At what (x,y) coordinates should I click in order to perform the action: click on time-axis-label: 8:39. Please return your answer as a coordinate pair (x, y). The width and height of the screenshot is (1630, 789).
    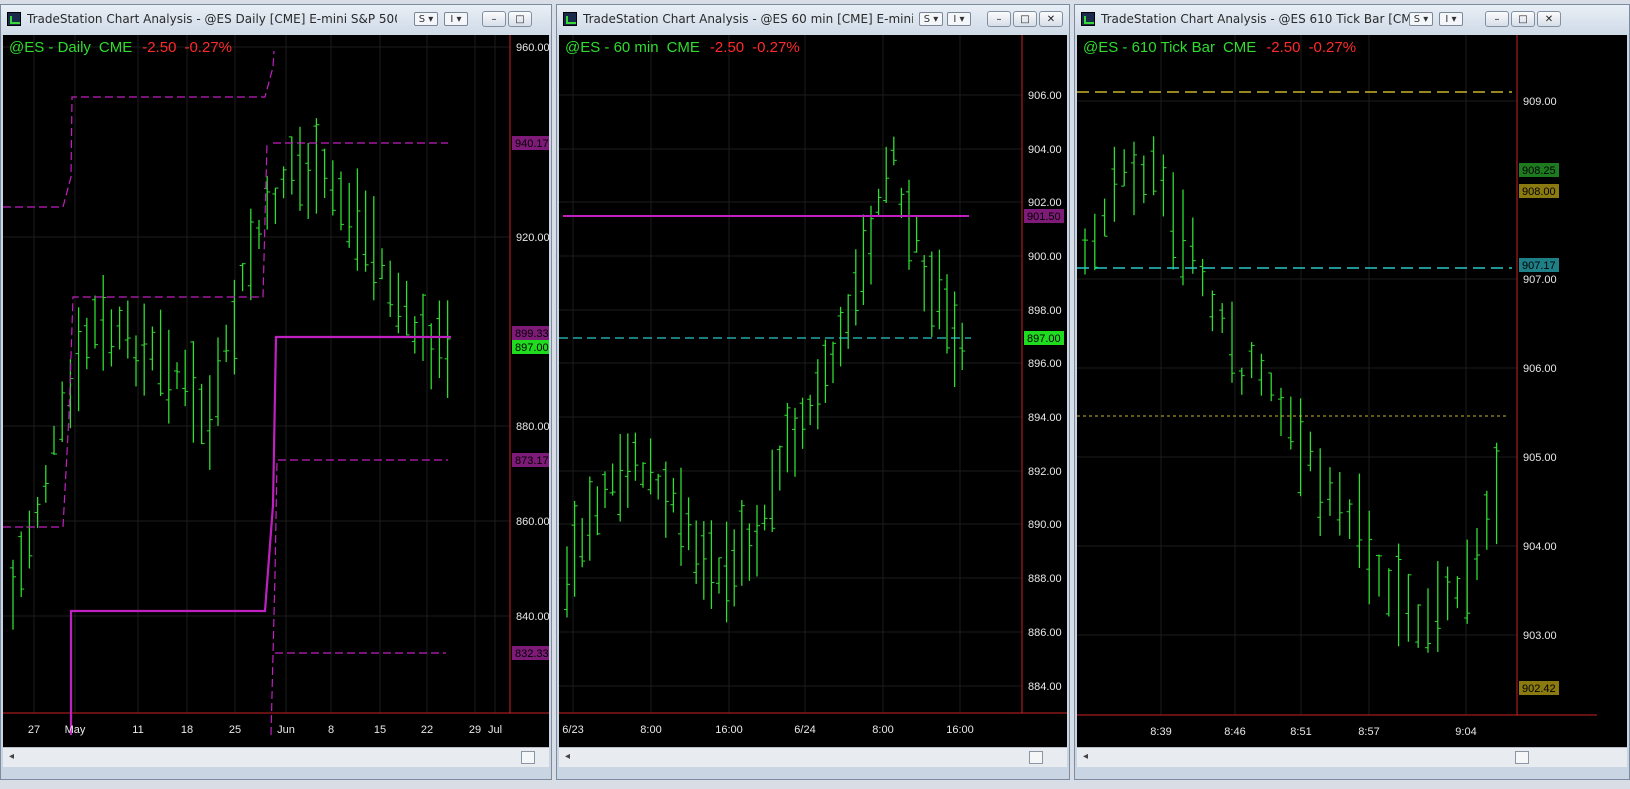
    Looking at the image, I should click on (1160, 732).